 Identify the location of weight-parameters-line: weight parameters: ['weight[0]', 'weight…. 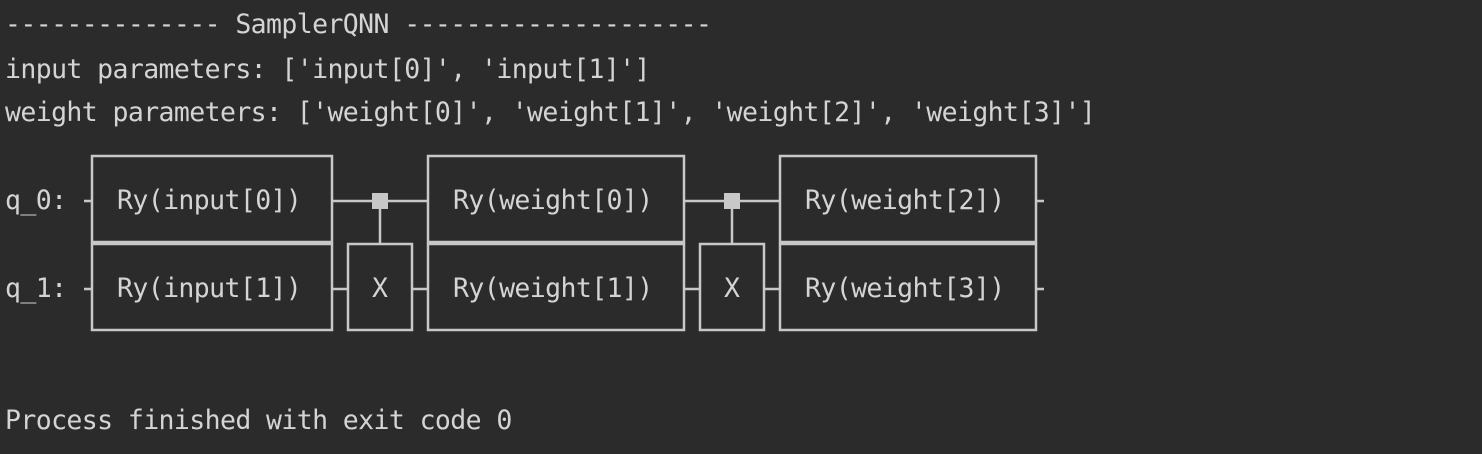
(550, 112).